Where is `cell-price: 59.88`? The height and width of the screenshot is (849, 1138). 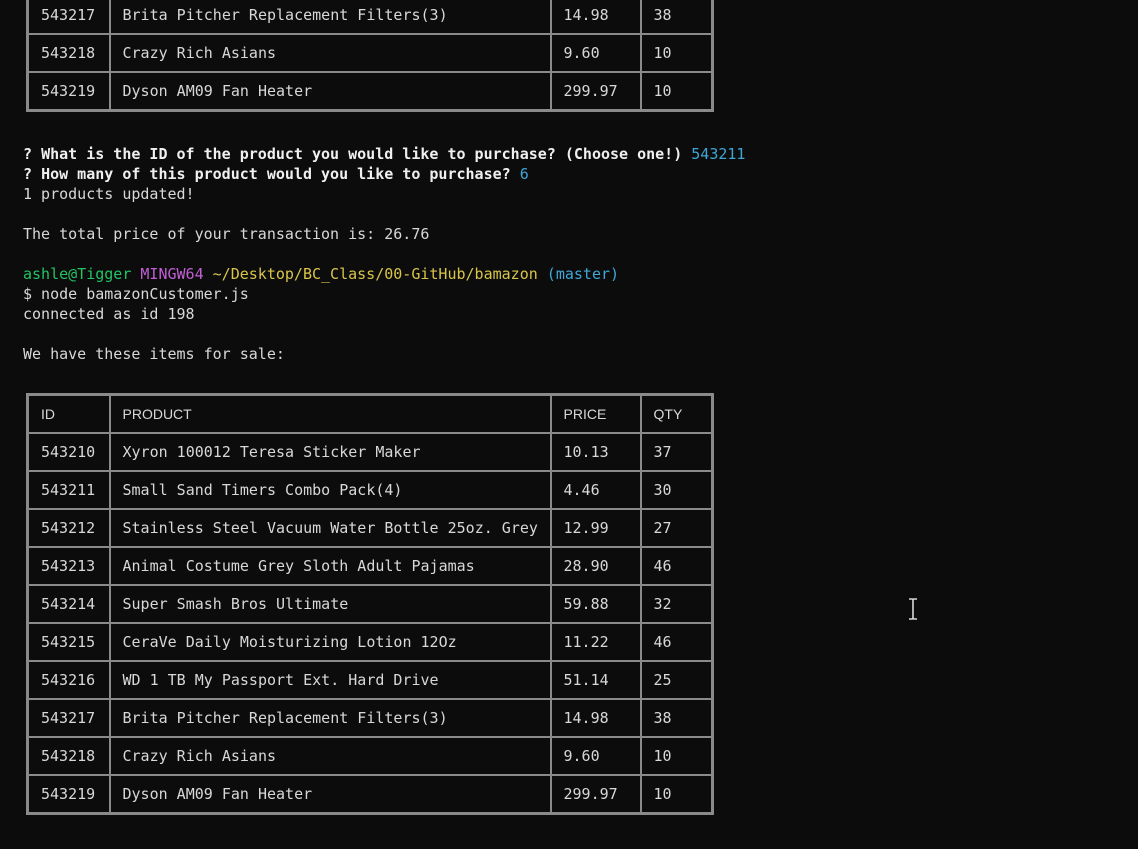 cell-price: 59.88 is located at coordinates (595, 604).